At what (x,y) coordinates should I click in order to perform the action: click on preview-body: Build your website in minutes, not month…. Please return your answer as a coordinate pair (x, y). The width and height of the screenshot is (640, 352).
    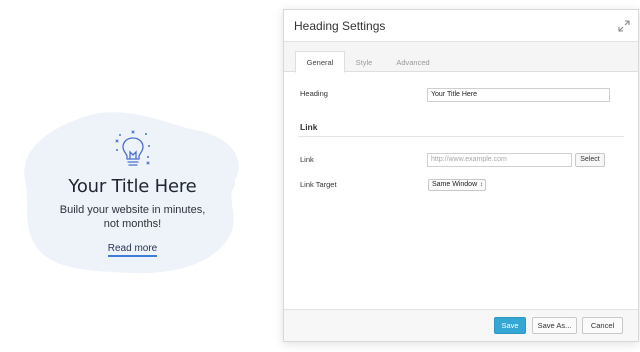
    Looking at the image, I should click on (132, 217).